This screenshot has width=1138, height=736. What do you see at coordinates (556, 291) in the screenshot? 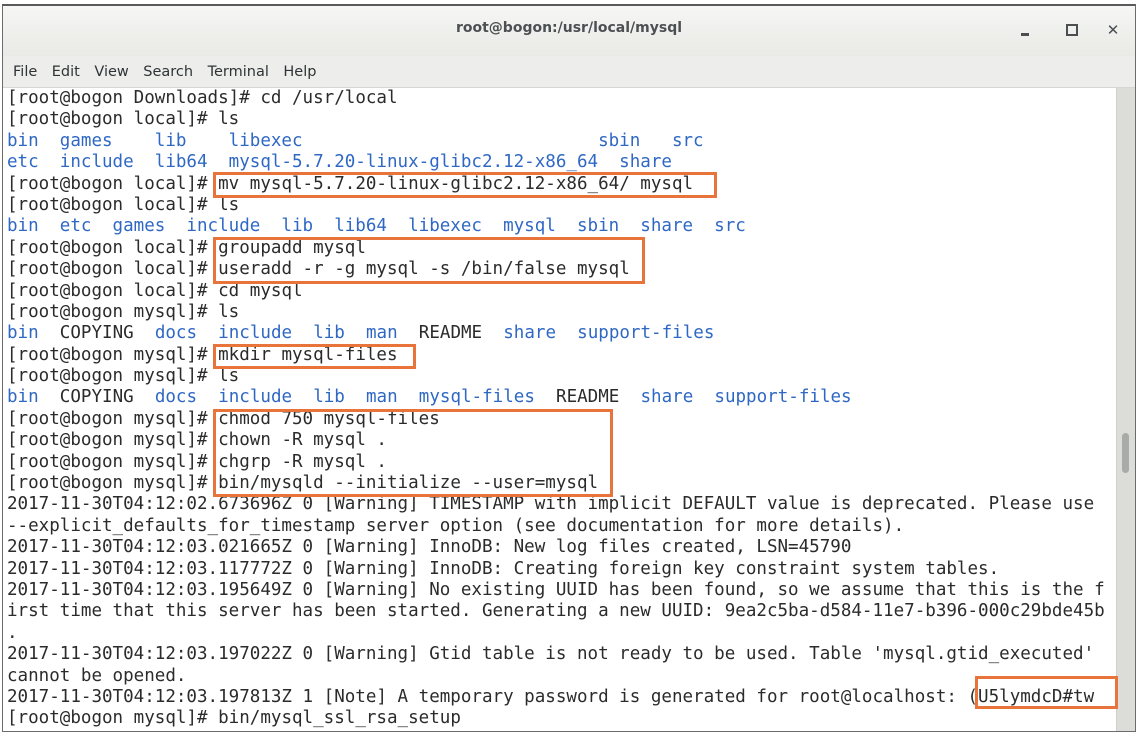
I see `terminal-command-line: [root@bogon local]# cd mysql` at bounding box center [556, 291].